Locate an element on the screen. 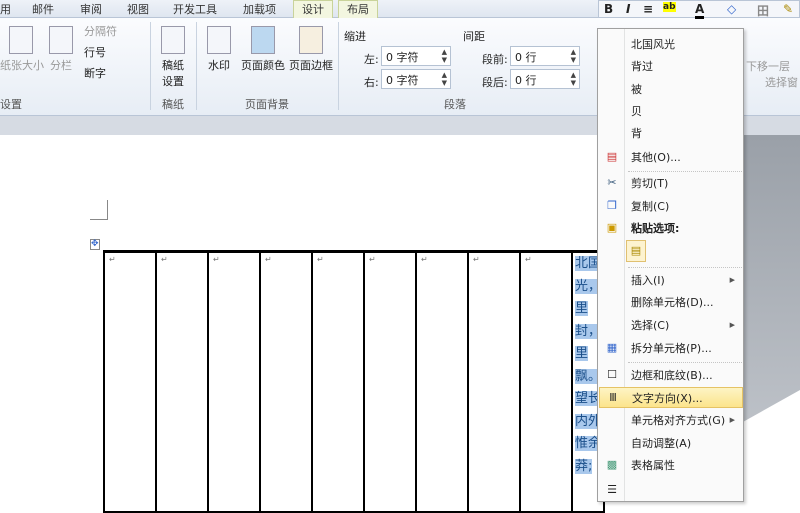  indent-left-input: 0 字符 ▲ ▼ is located at coordinates (416, 56).